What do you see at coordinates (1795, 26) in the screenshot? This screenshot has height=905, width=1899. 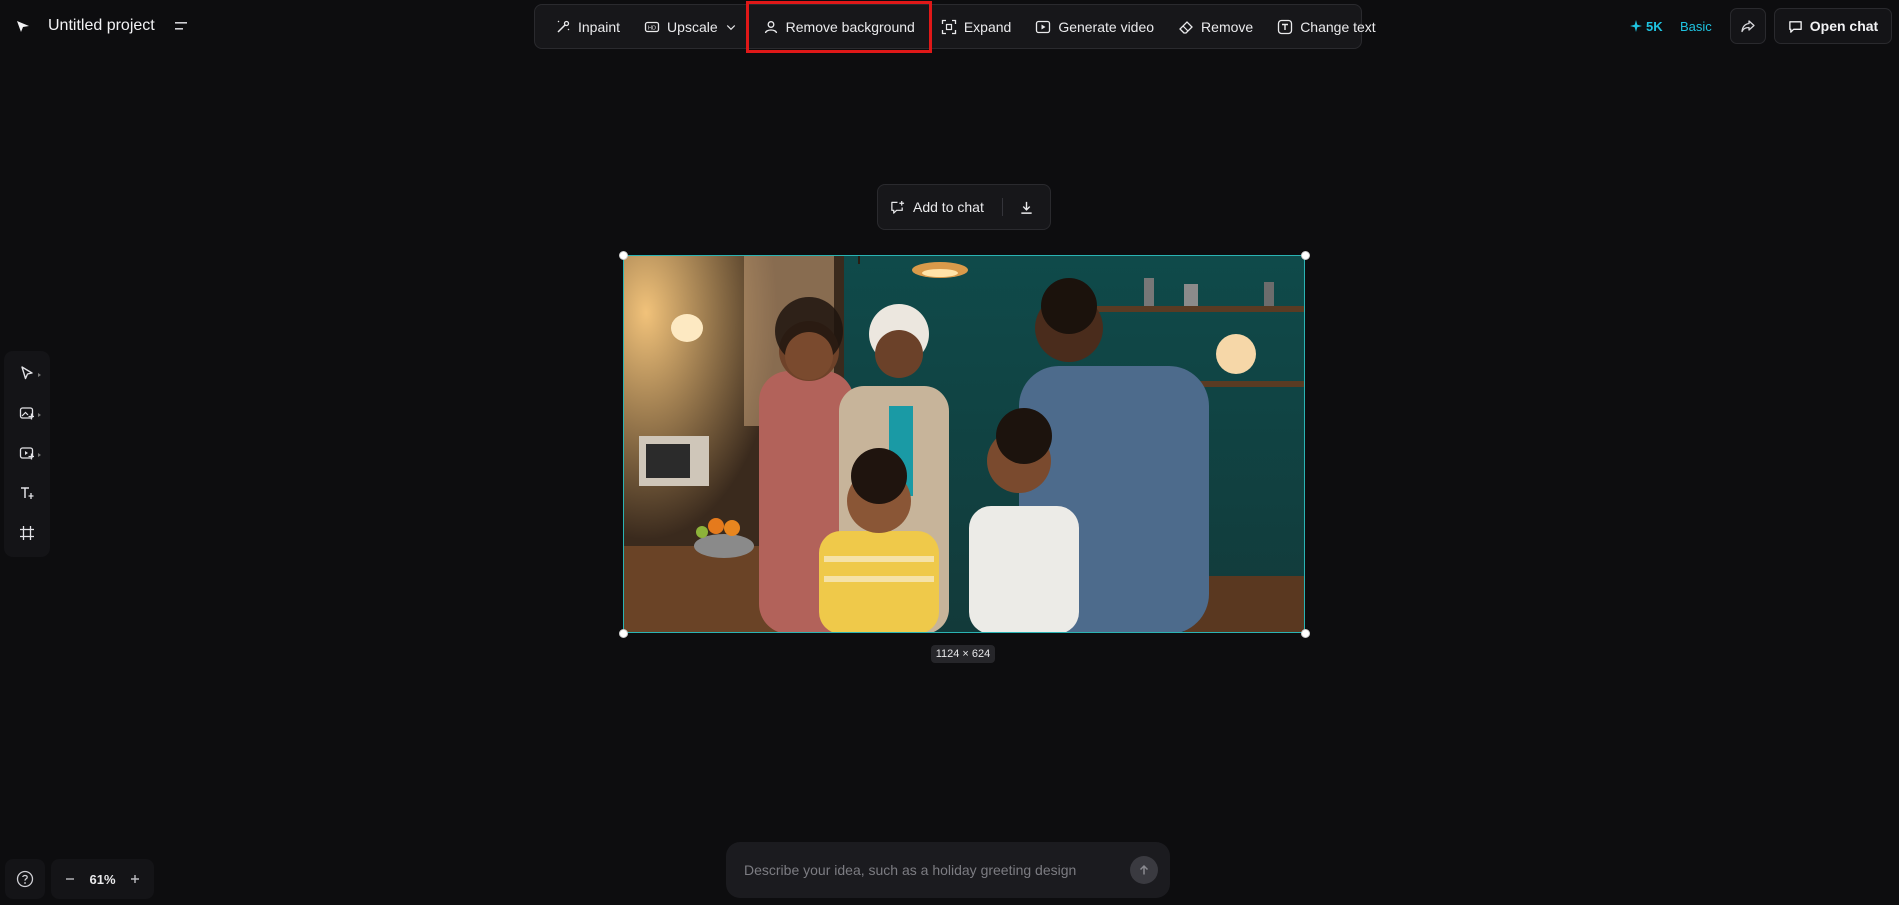 I see `chat-bubble-icon` at bounding box center [1795, 26].